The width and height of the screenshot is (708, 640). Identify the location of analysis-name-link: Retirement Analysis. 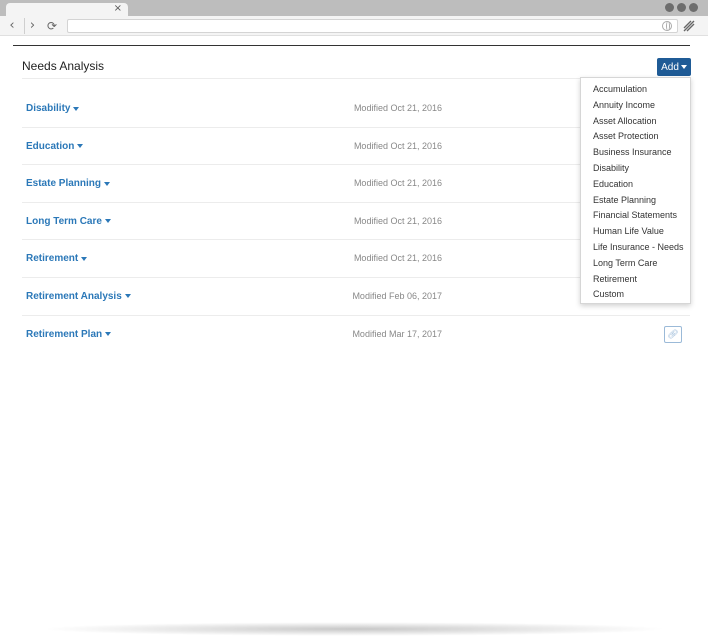
(78, 296).